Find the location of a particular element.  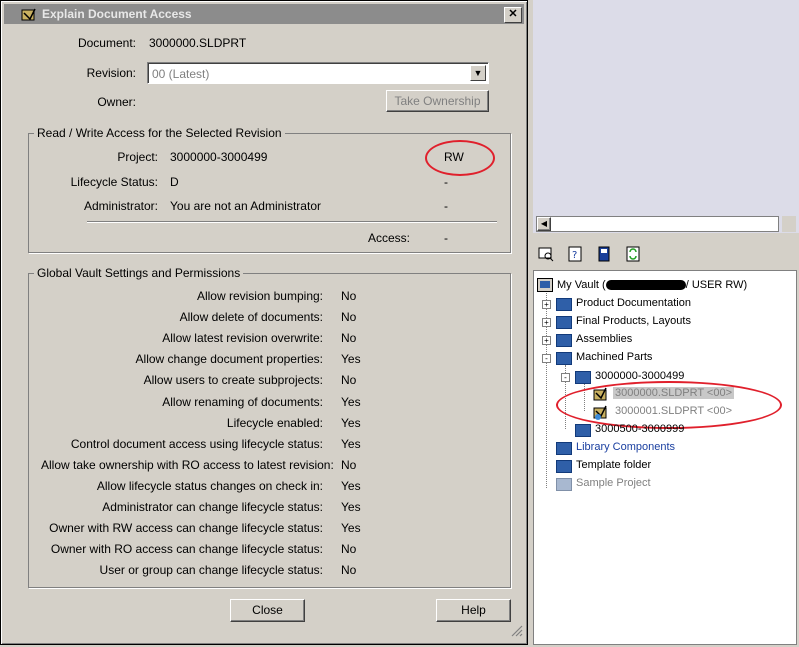

document-value: 3000000.SLDPRT is located at coordinates (198, 43).